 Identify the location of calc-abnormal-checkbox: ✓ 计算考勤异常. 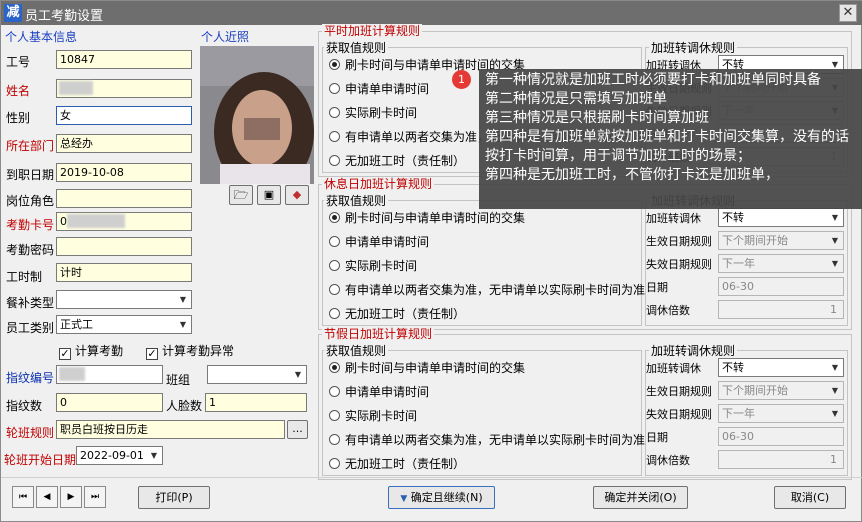
(190, 351).